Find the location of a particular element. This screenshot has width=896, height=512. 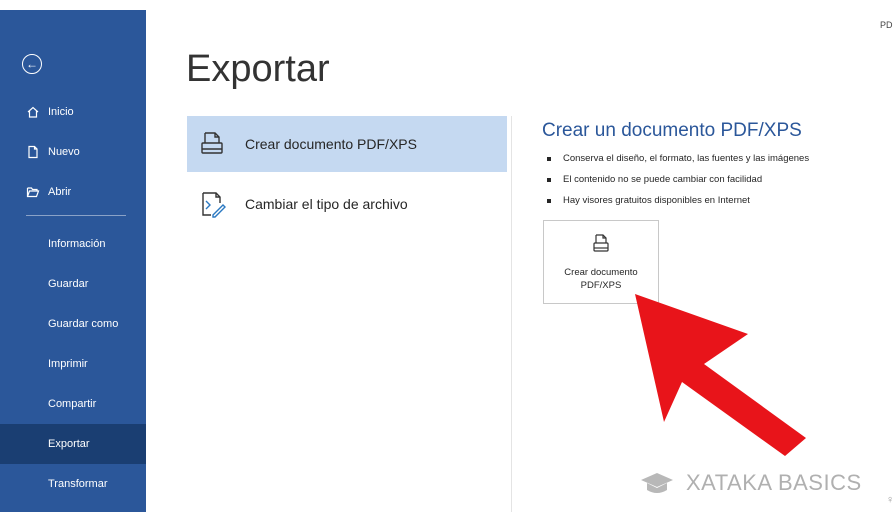

option-label: Crear documento PDF/XPS is located at coordinates (331, 144).